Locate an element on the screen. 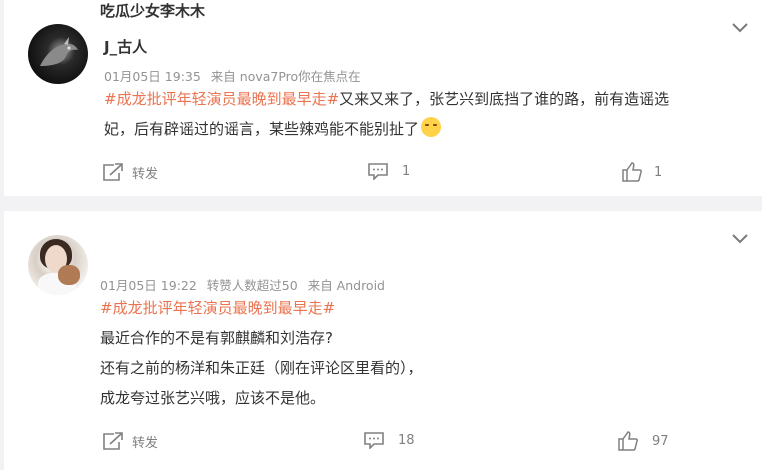 This screenshot has width=762, height=470. comment-button: 18 is located at coordinates (389, 440).